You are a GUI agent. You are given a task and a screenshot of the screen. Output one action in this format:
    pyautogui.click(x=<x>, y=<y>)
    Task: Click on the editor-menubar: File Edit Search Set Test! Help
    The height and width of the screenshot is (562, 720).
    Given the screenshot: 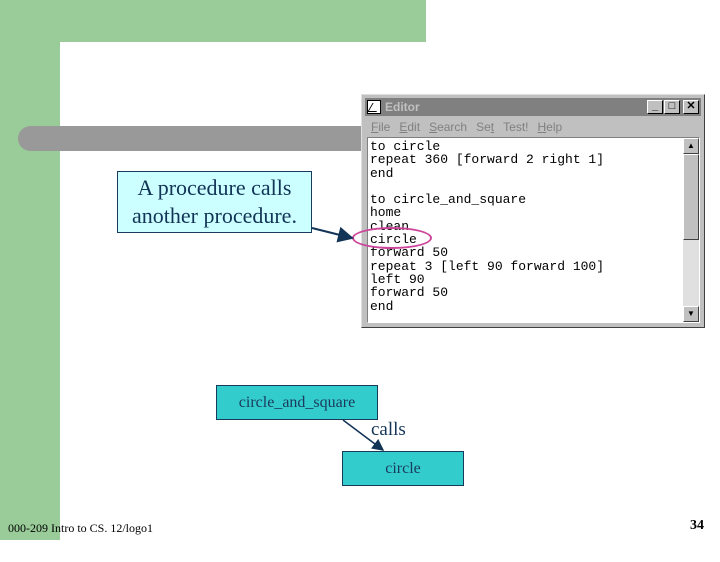 What is the action you would take?
    pyautogui.click(x=533, y=127)
    